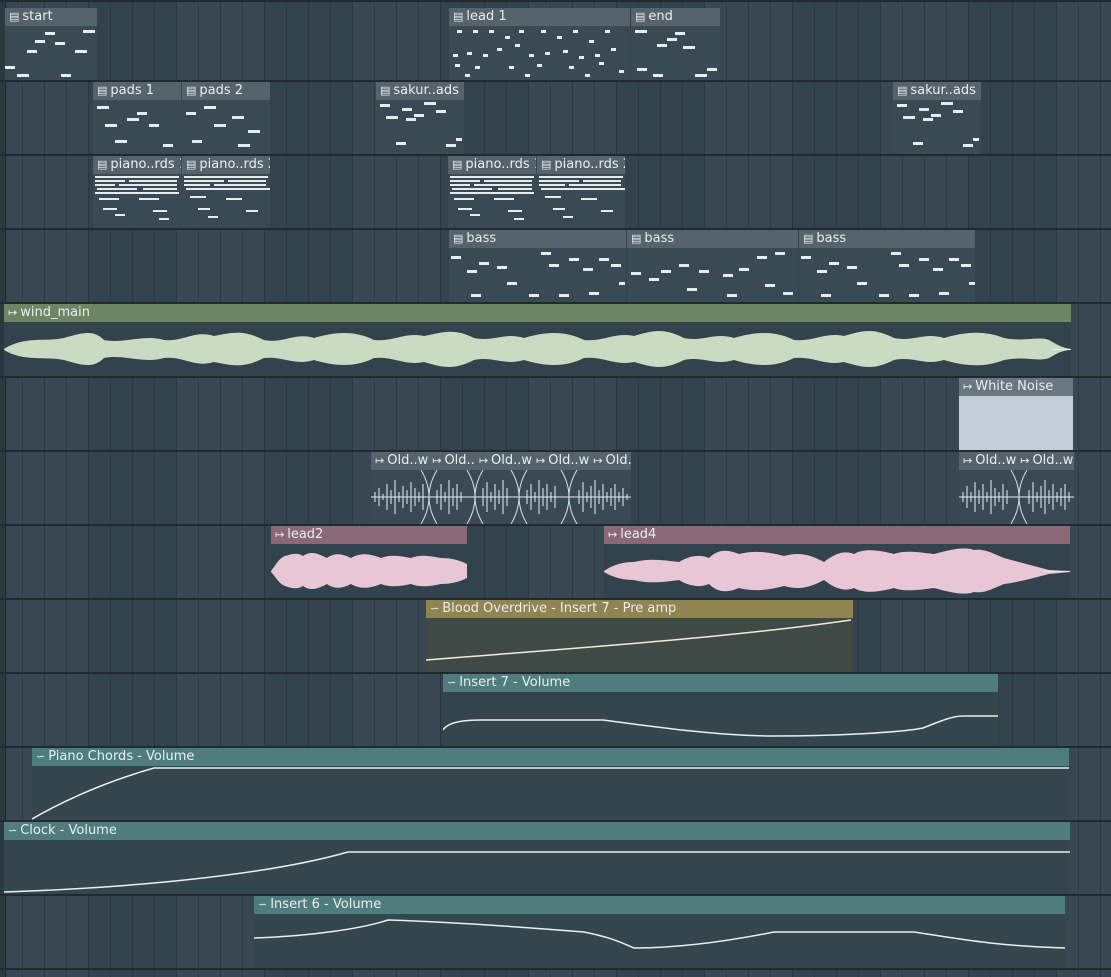 This screenshot has height=977, width=1111. Describe the element at coordinates (1053, 460) in the screenshot. I see `clip-label: Old..wer` at that location.